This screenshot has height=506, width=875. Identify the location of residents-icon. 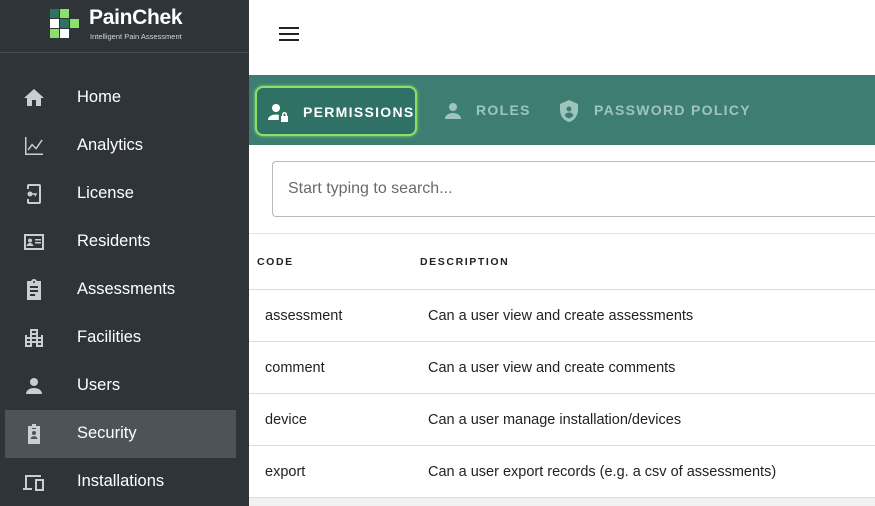
(34, 242).